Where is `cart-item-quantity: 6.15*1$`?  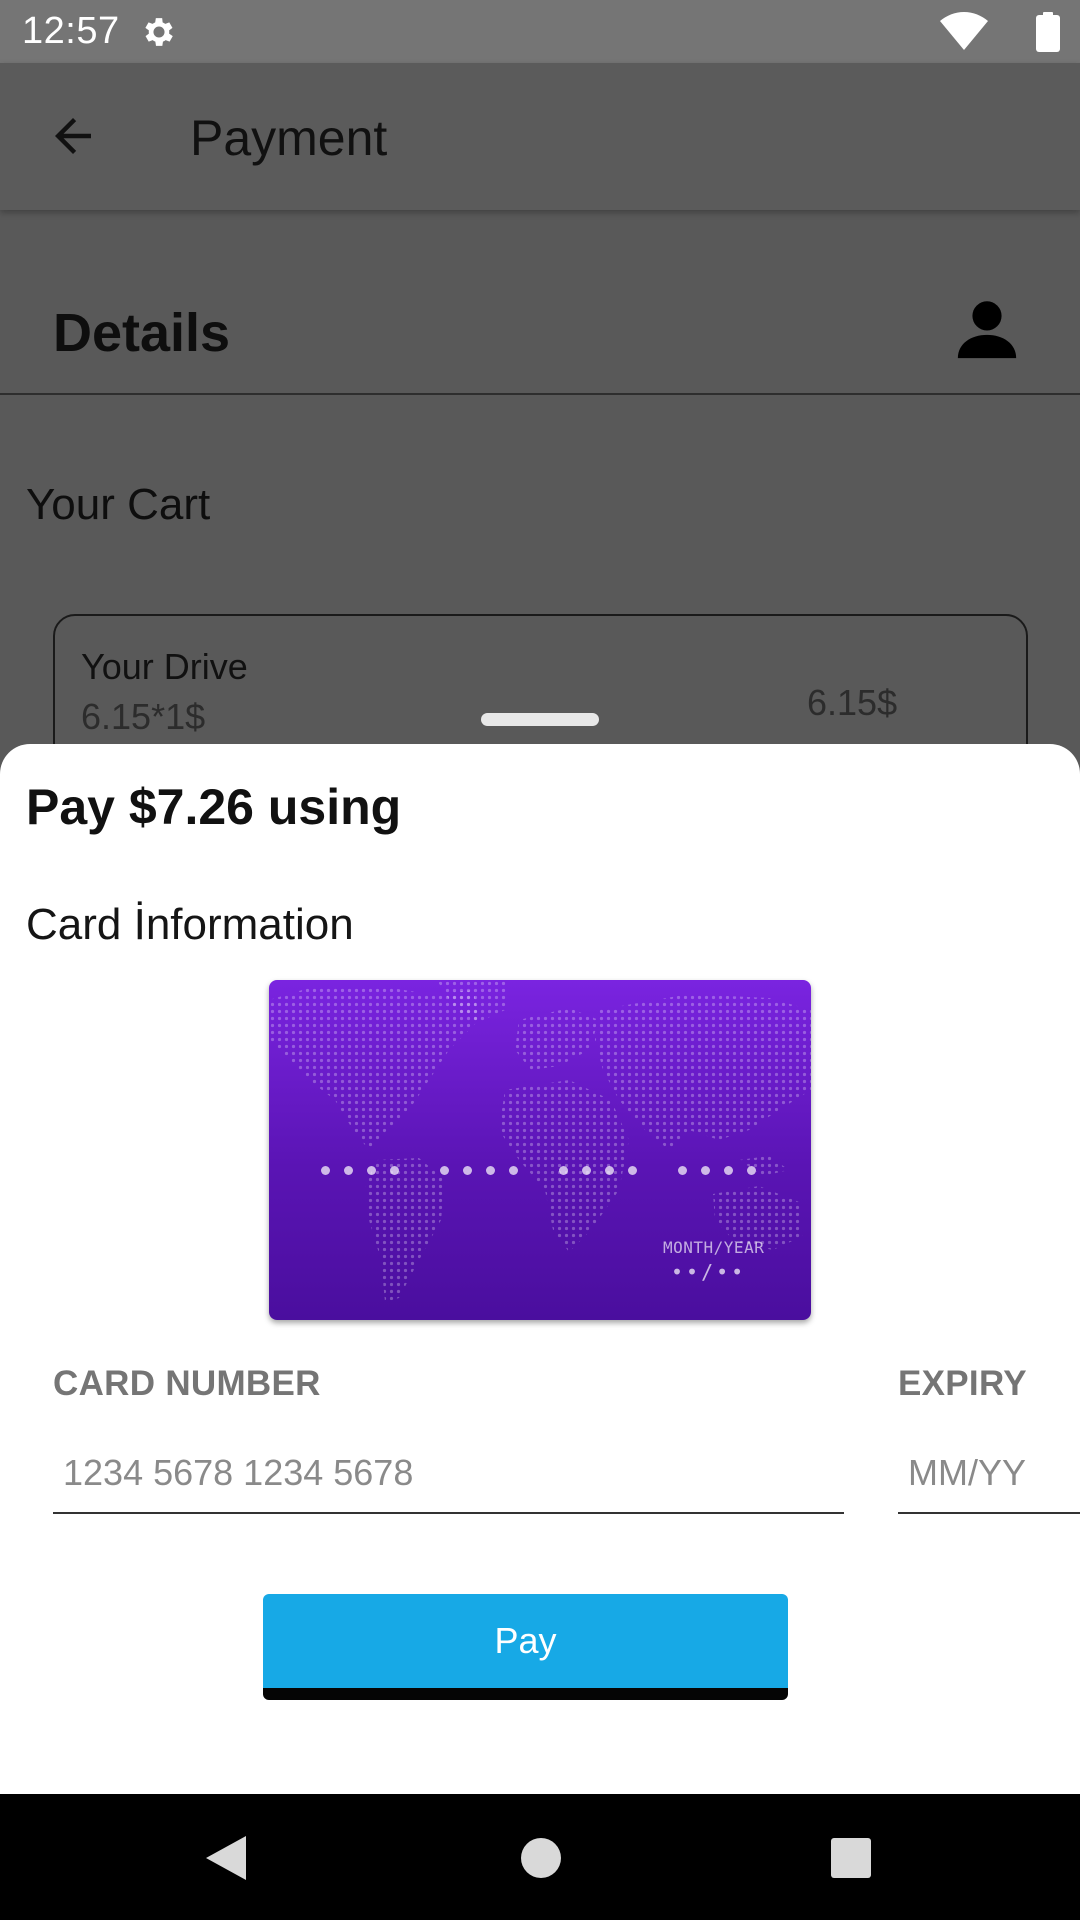
cart-item-quantity: 6.15*1$ is located at coordinates (143, 716).